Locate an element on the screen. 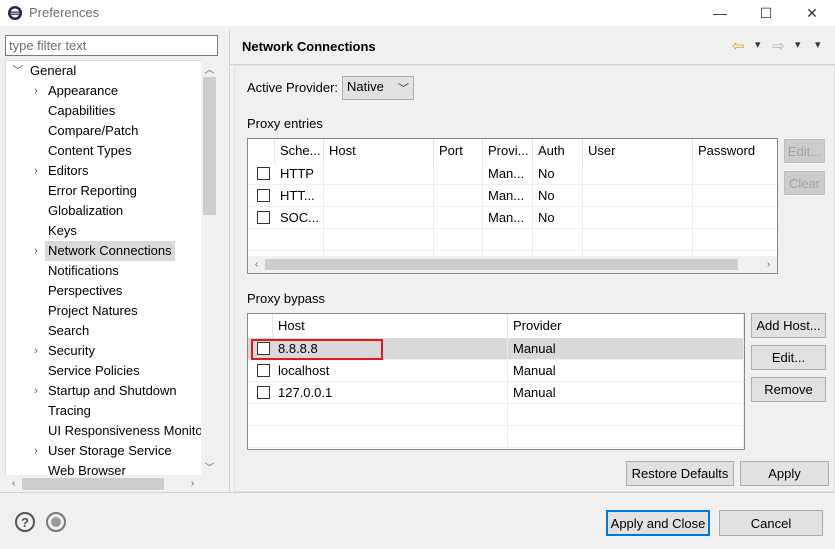 This screenshot has width=835, height=549. apply-button: Apply is located at coordinates (784, 473).